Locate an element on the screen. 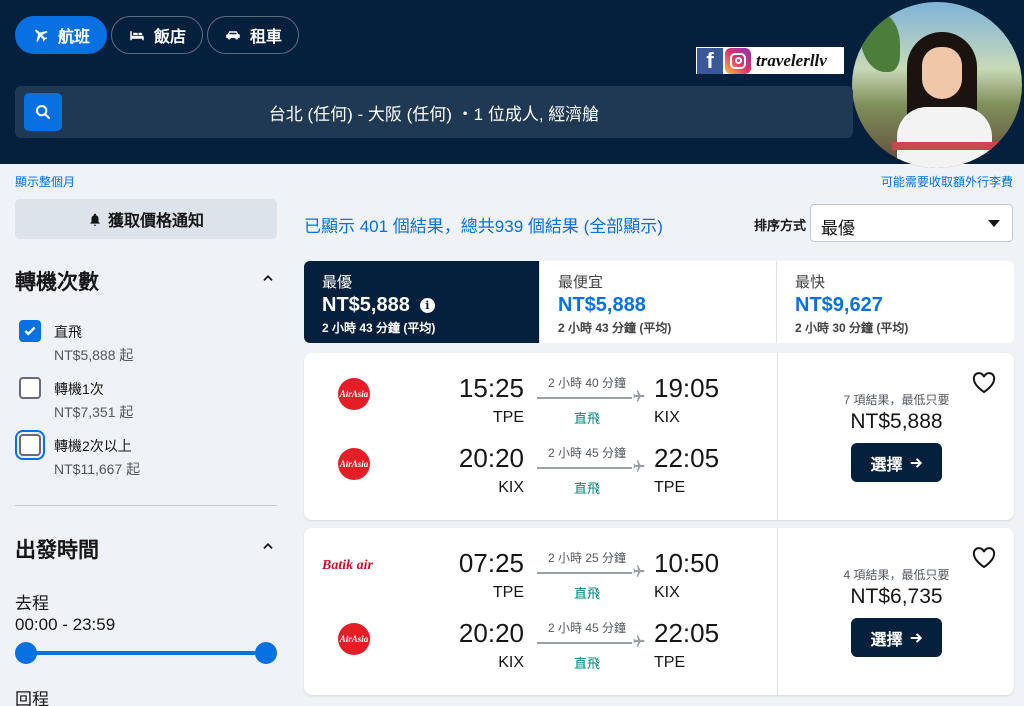 The image size is (1024, 706). slider-handle-start is located at coordinates (26, 653).